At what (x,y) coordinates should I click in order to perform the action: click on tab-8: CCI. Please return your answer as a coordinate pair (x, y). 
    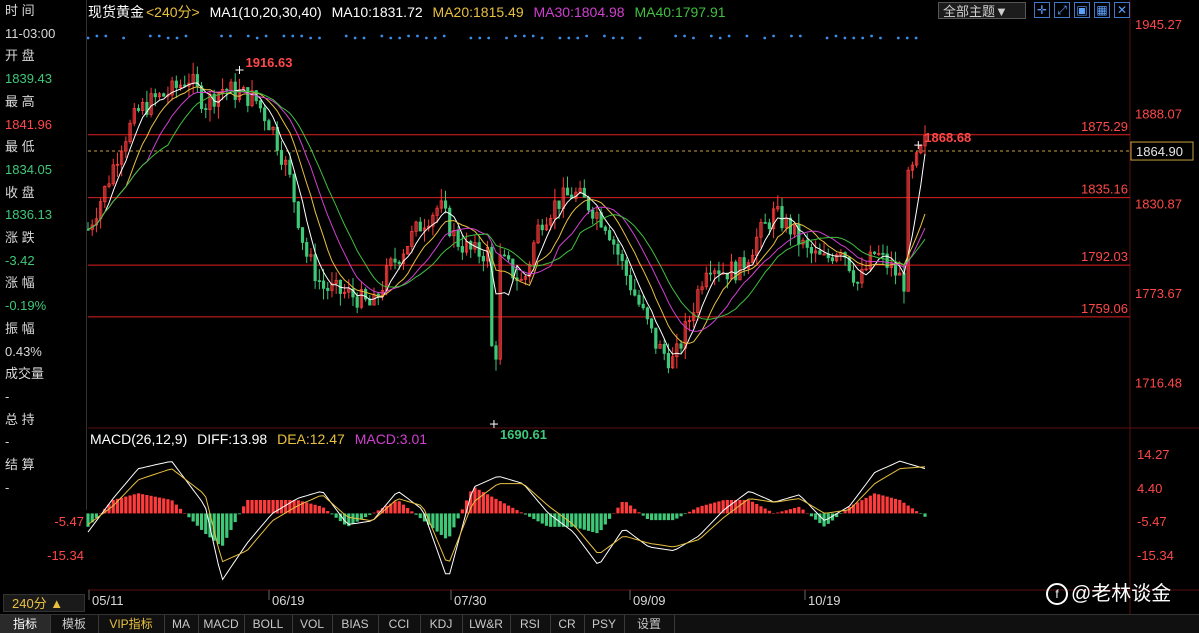
    Looking at the image, I should click on (399, 624).